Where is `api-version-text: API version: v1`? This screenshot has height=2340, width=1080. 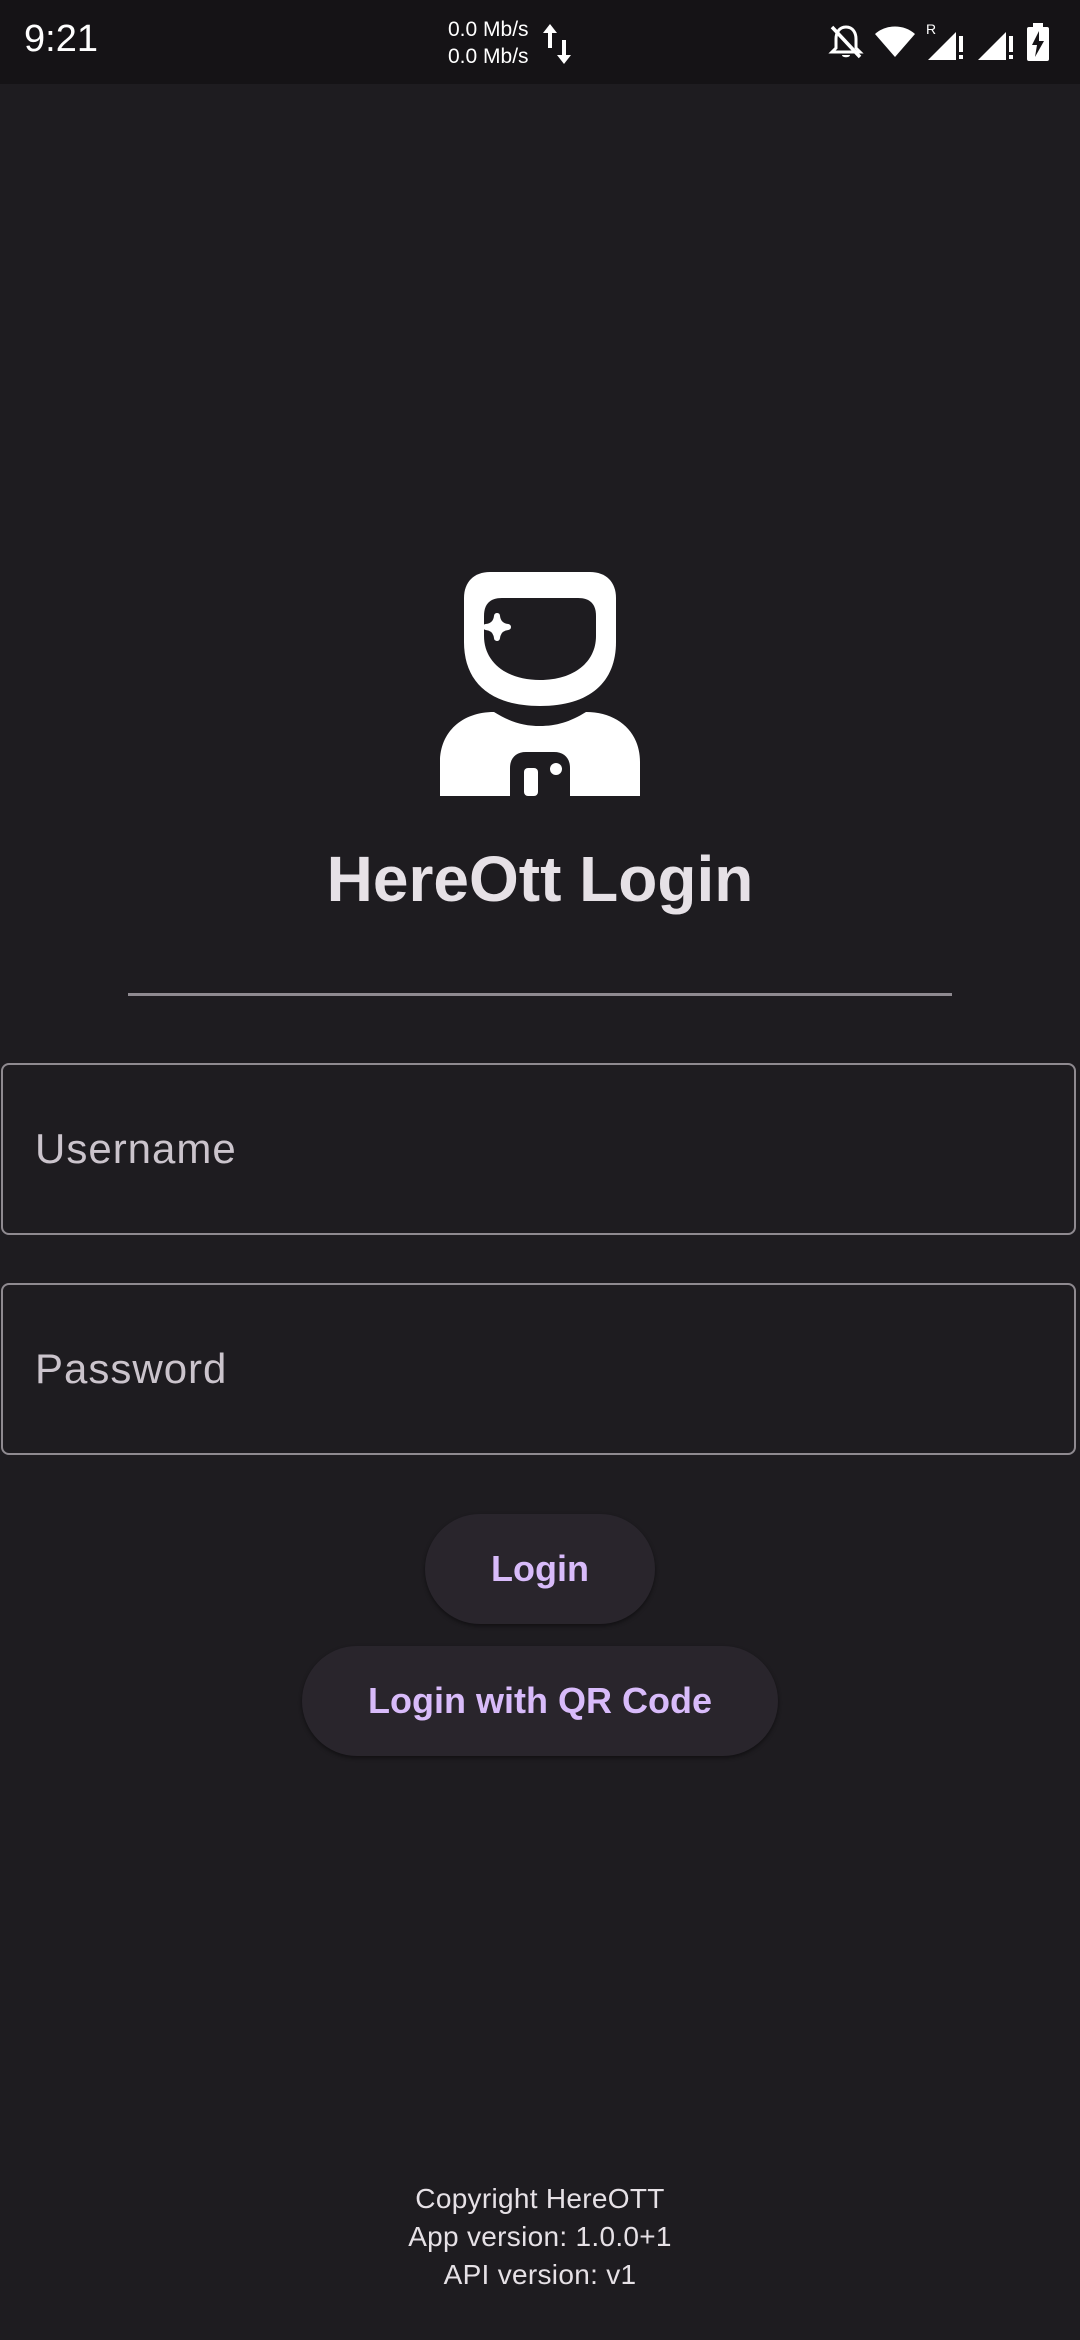 api-version-text: API version: v1 is located at coordinates (540, 2274).